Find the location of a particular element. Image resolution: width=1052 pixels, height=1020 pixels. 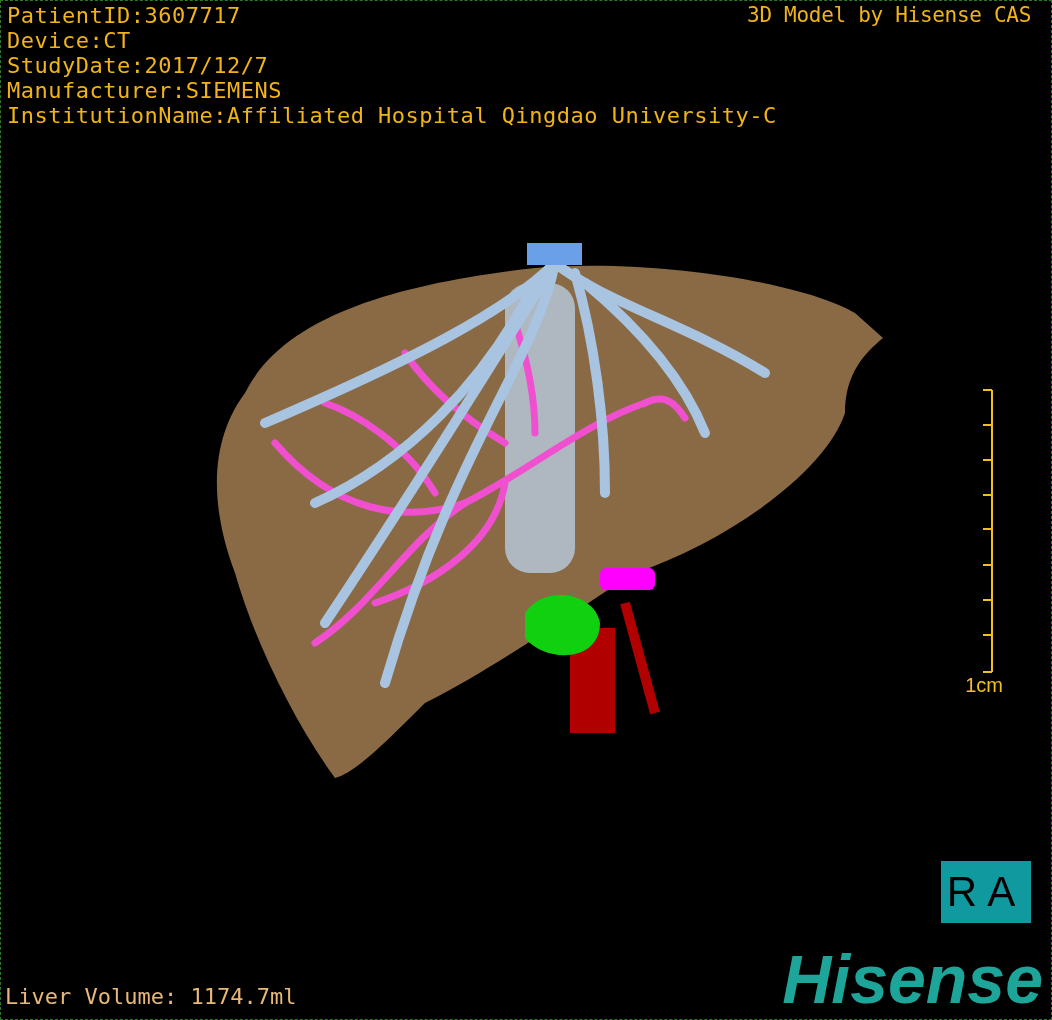

study-info-line: PatientID:3607717 is located at coordinates (124, 15).